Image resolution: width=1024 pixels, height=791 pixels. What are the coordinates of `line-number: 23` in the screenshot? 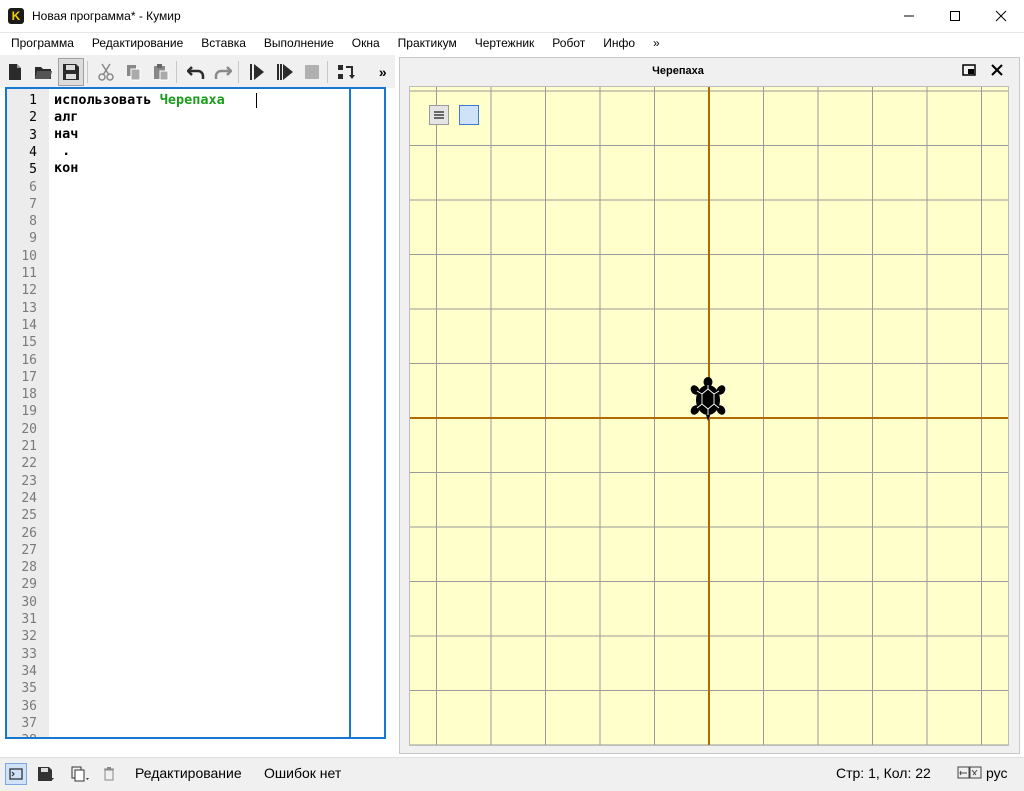 It's located at (29, 481).